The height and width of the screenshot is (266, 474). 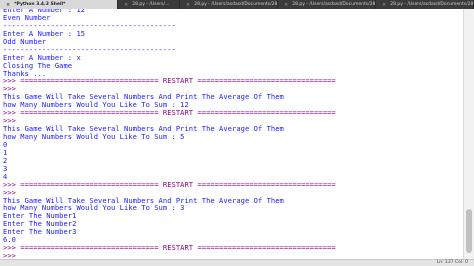 I want to click on tab-label: *Python 3.4.3 Shell*, so click(x=40, y=4).